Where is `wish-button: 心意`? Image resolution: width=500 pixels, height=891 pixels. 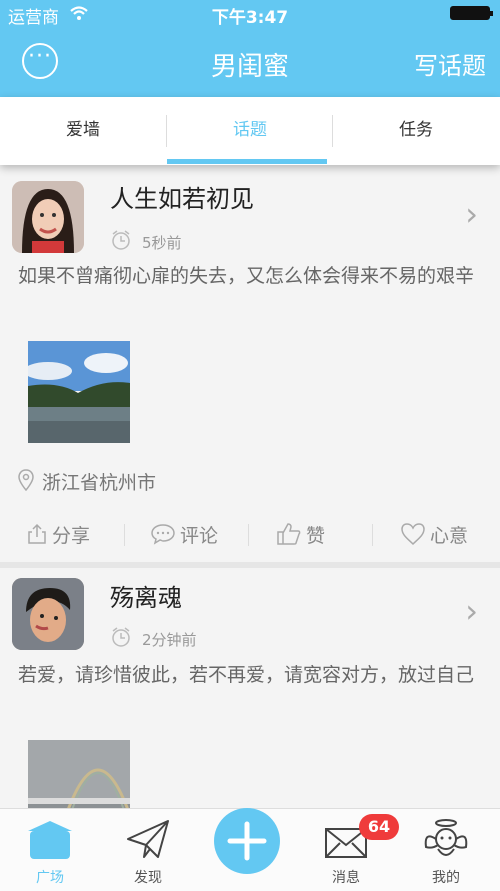 wish-button: 心意 is located at coordinates (434, 534).